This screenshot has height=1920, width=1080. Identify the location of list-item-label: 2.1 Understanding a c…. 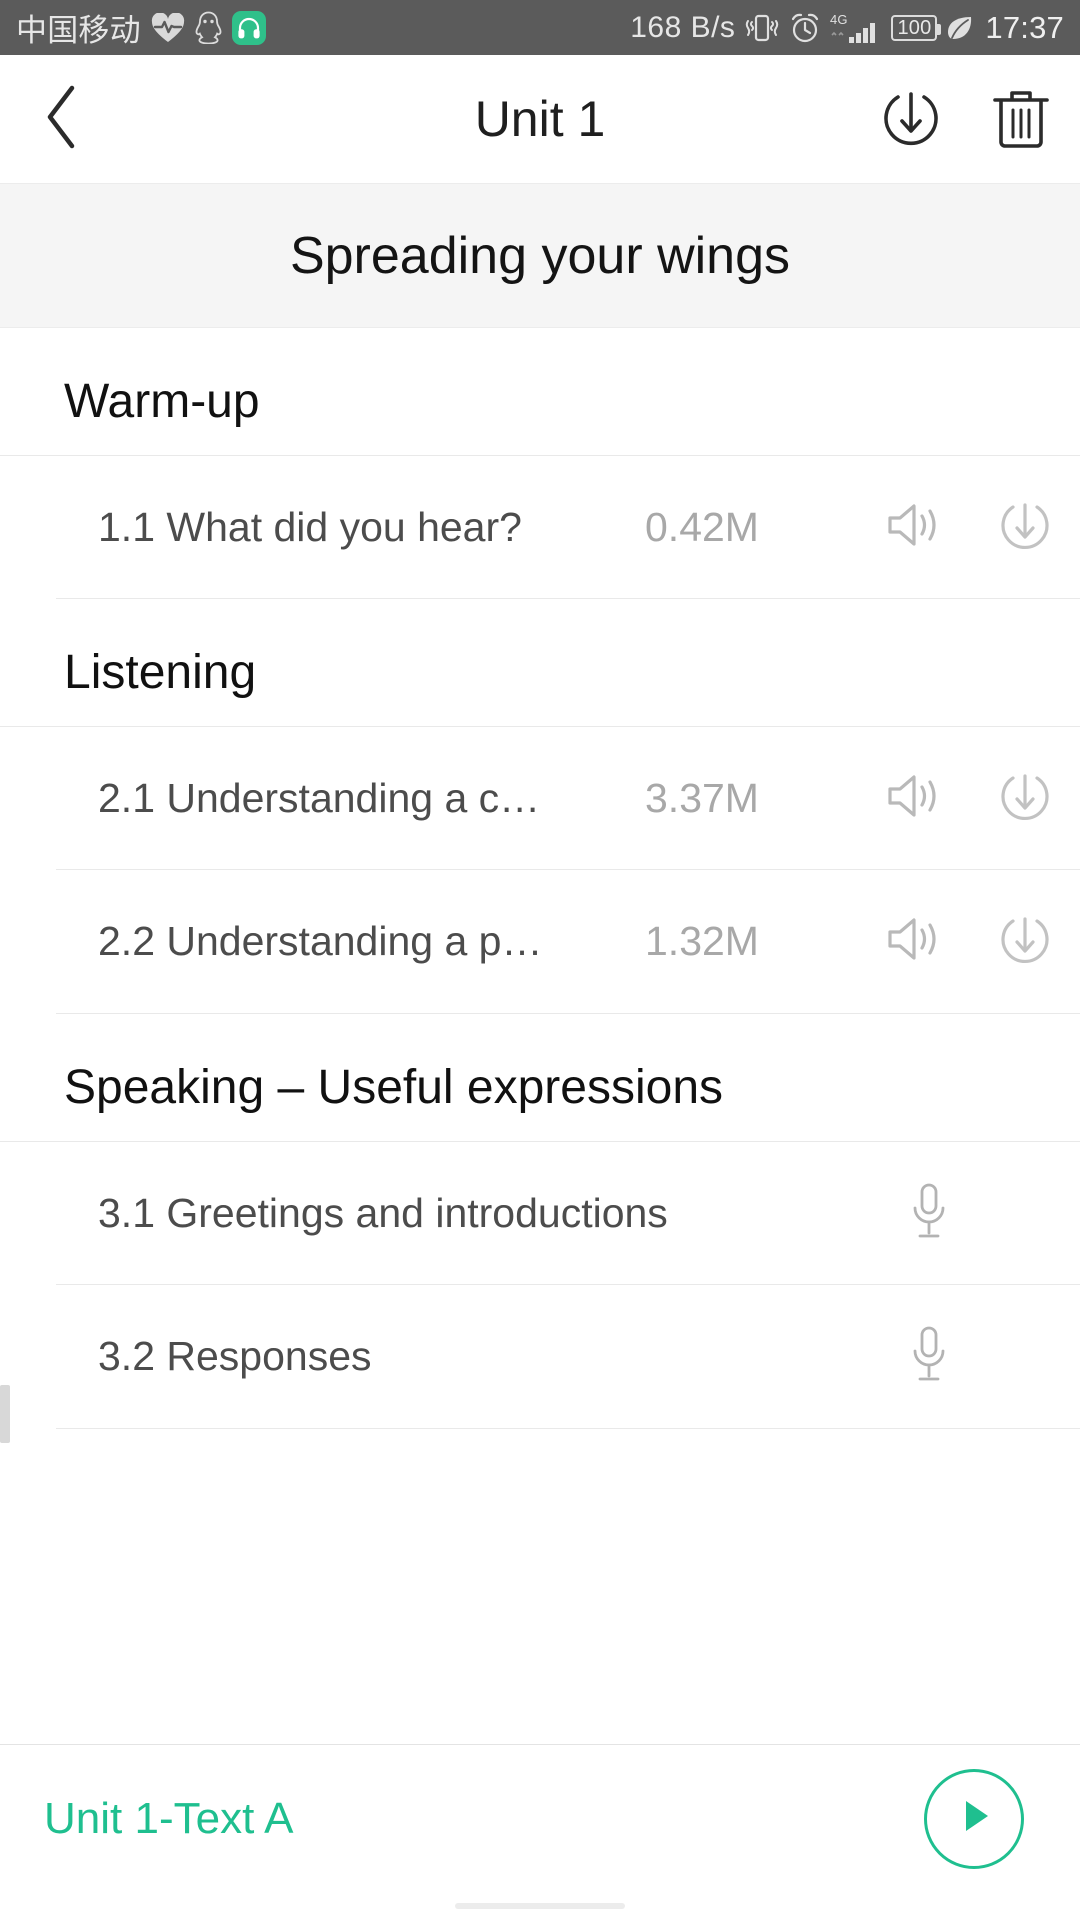
(319, 797).